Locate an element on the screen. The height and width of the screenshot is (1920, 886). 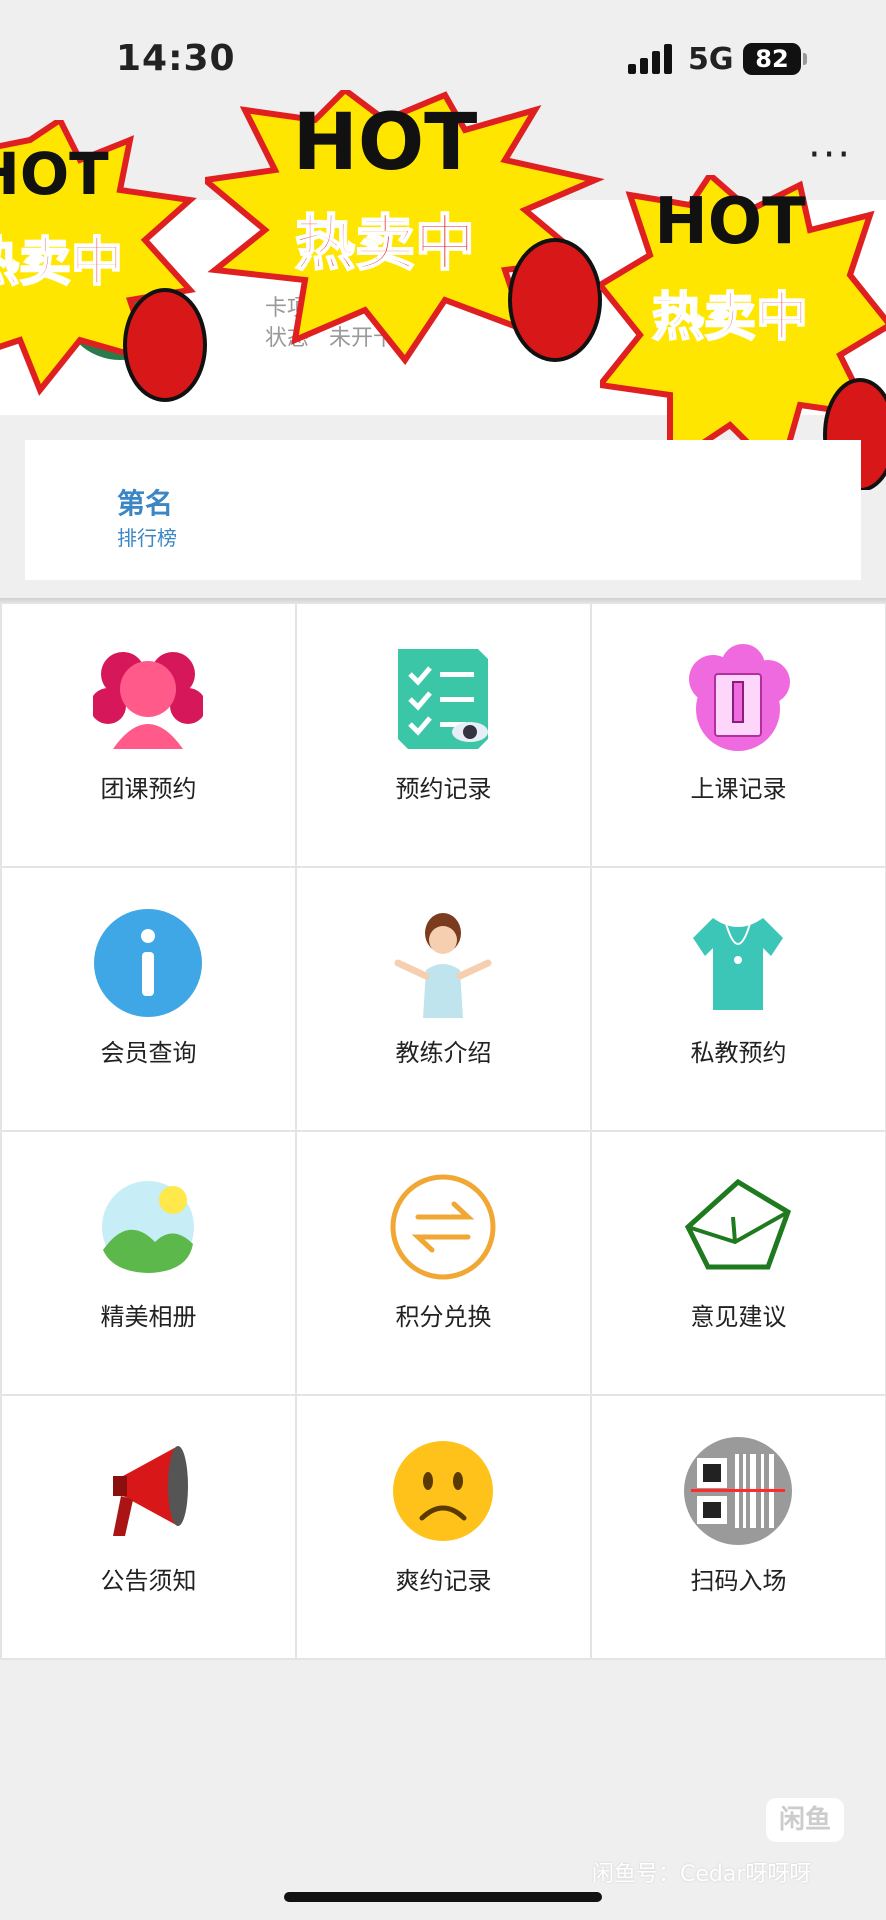
grid-item-coach: 教练介绍 is located at coordinates (443, 999).